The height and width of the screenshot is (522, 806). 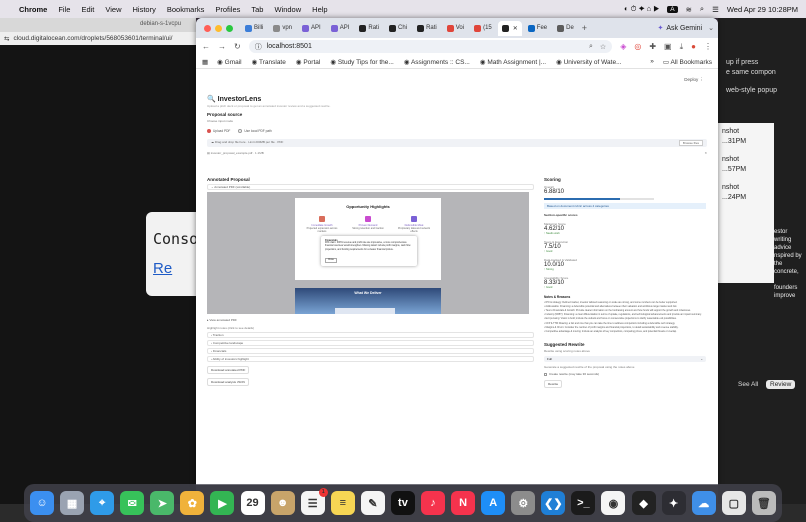 What do you see at coordinates (591, 47) in the screenshot?
I see `zoom-icon: ⌕` at bounding box center [591, 47].